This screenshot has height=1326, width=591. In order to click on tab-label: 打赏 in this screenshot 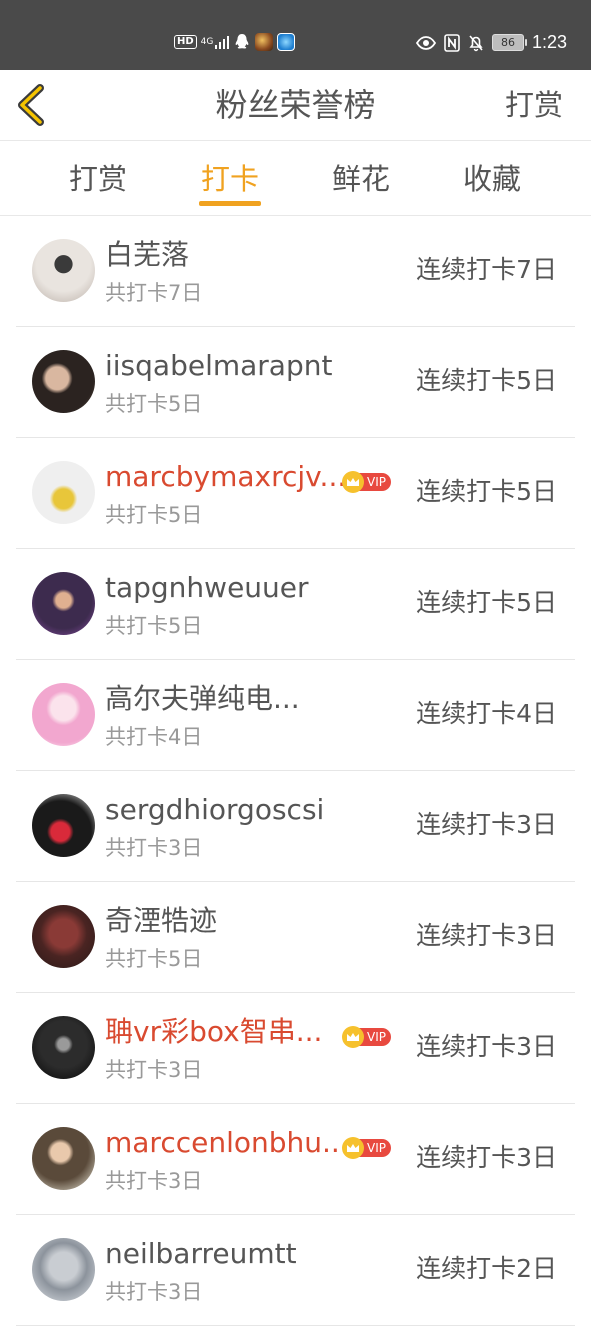, I will do `click(97, 179)`.